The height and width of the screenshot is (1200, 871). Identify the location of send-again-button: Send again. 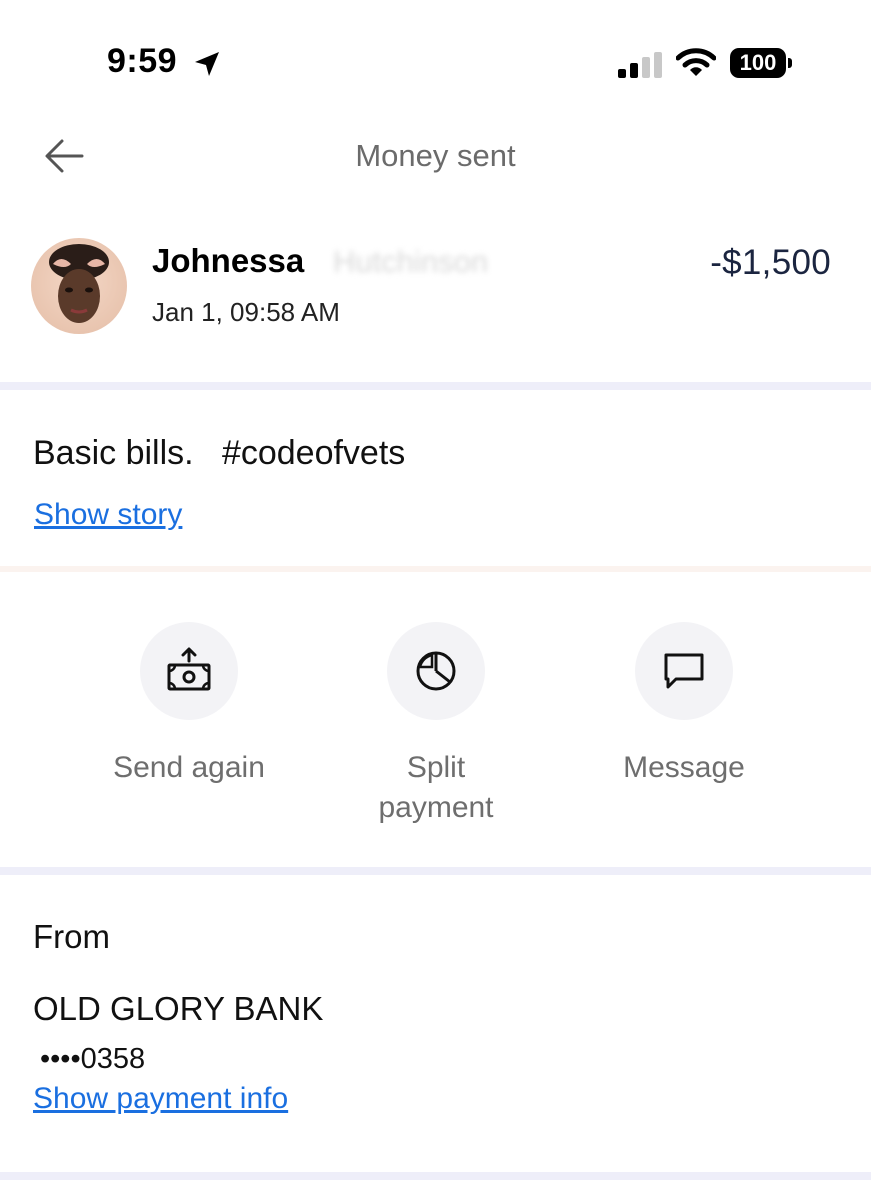
(189, 705).